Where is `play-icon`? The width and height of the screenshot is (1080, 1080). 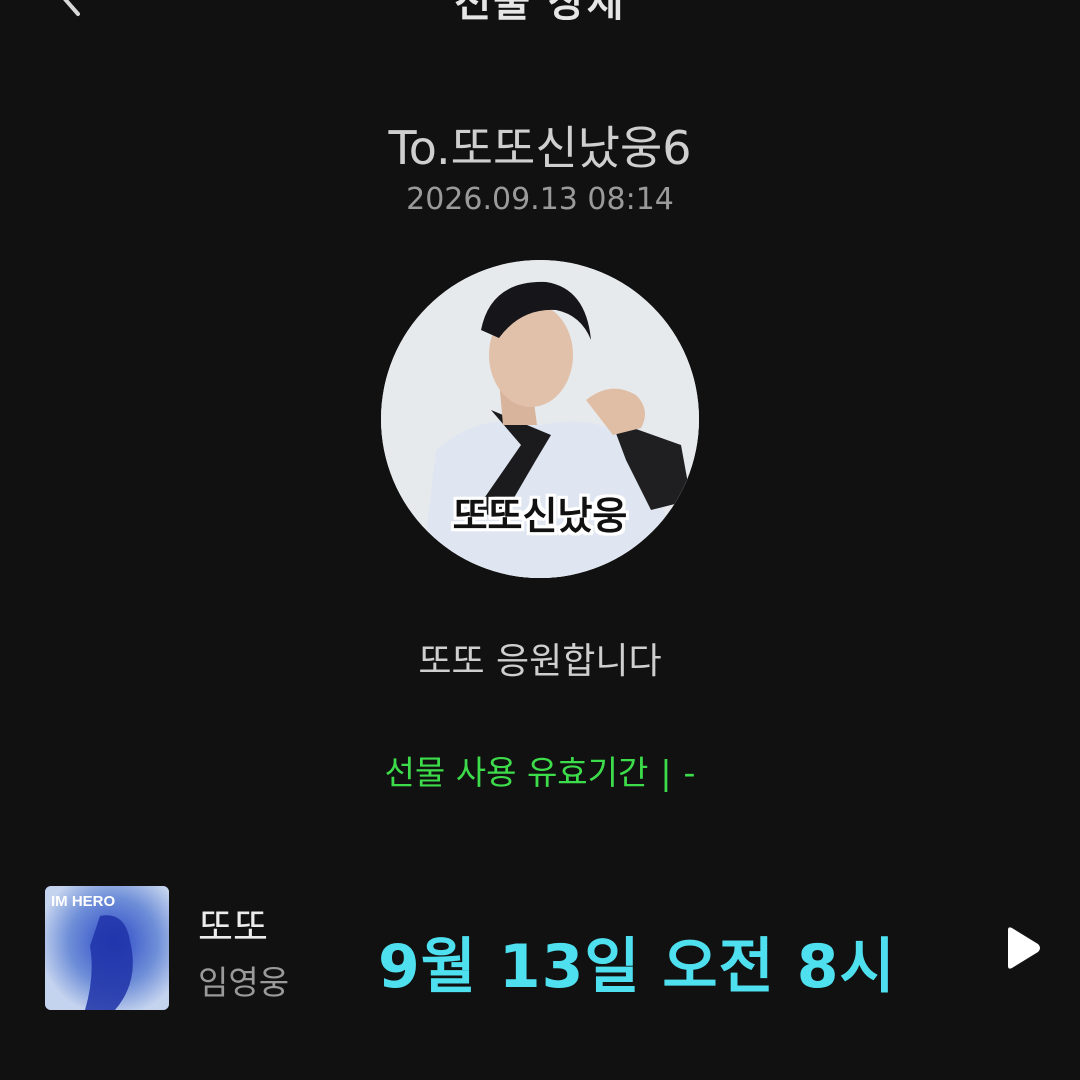
play-icon is located at coordinates (1024, 948).